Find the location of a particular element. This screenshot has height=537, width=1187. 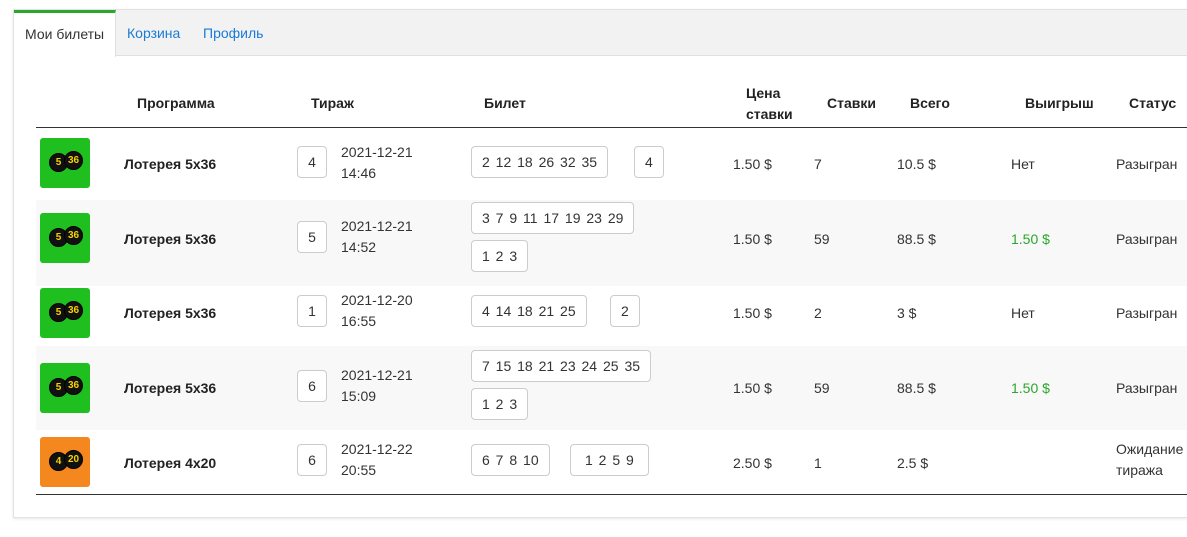

draw-number: 4 is located at coordinates (312, 162).